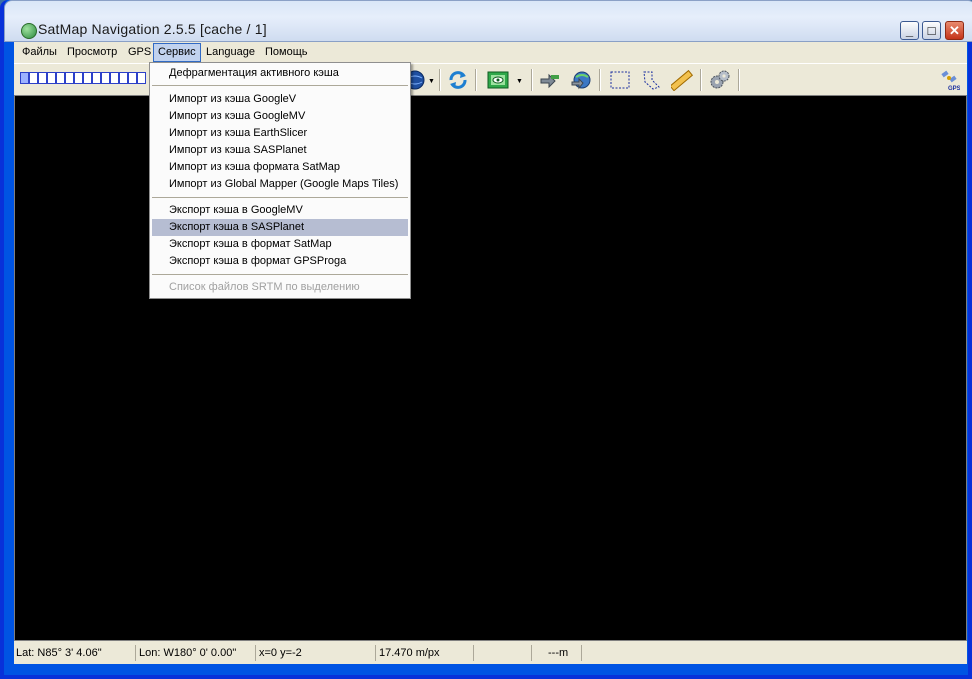 Image resolution: width=972 pixels, height=679 pixels. Describe the element at coordinates (196, 653) in the screenshot. I see `status-longitude: Lon: W180° 0' 0.00"` at that location.